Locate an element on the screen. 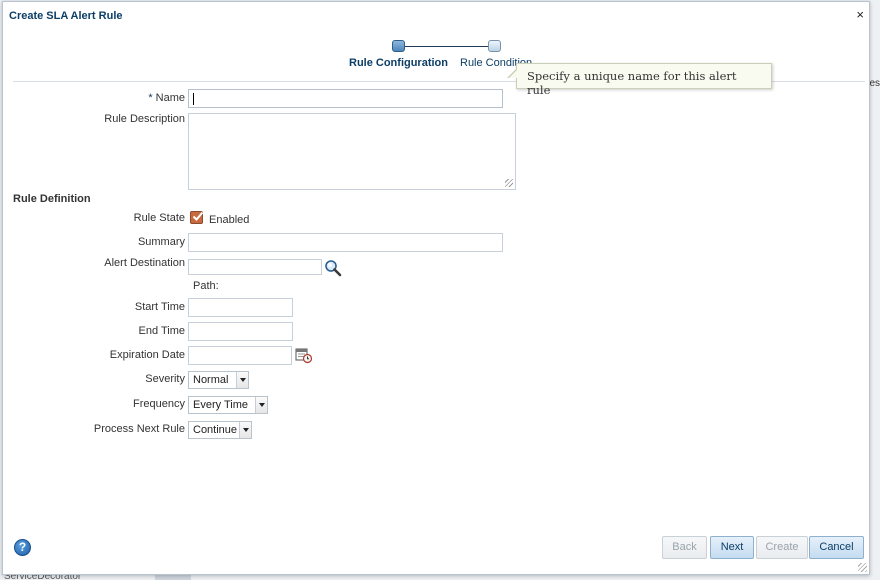  process-next-rule-select: Continue is located at coordinates (220, 430).